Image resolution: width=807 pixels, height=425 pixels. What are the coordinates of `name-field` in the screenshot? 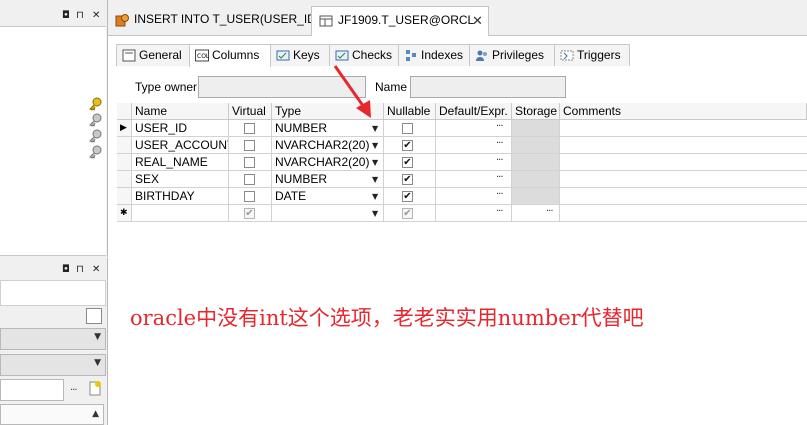 It's located at (488, 87).